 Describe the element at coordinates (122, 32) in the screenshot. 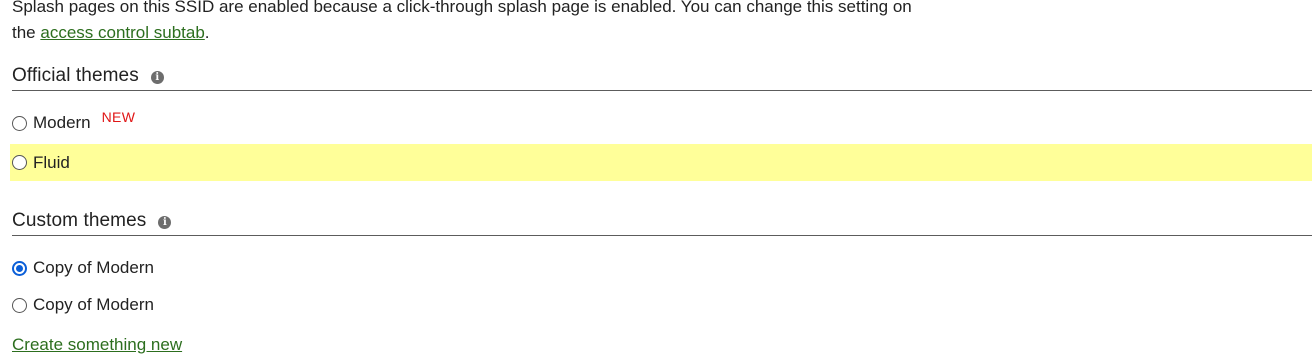

I see `access-control-subtab-link: access control subtab` at that location.